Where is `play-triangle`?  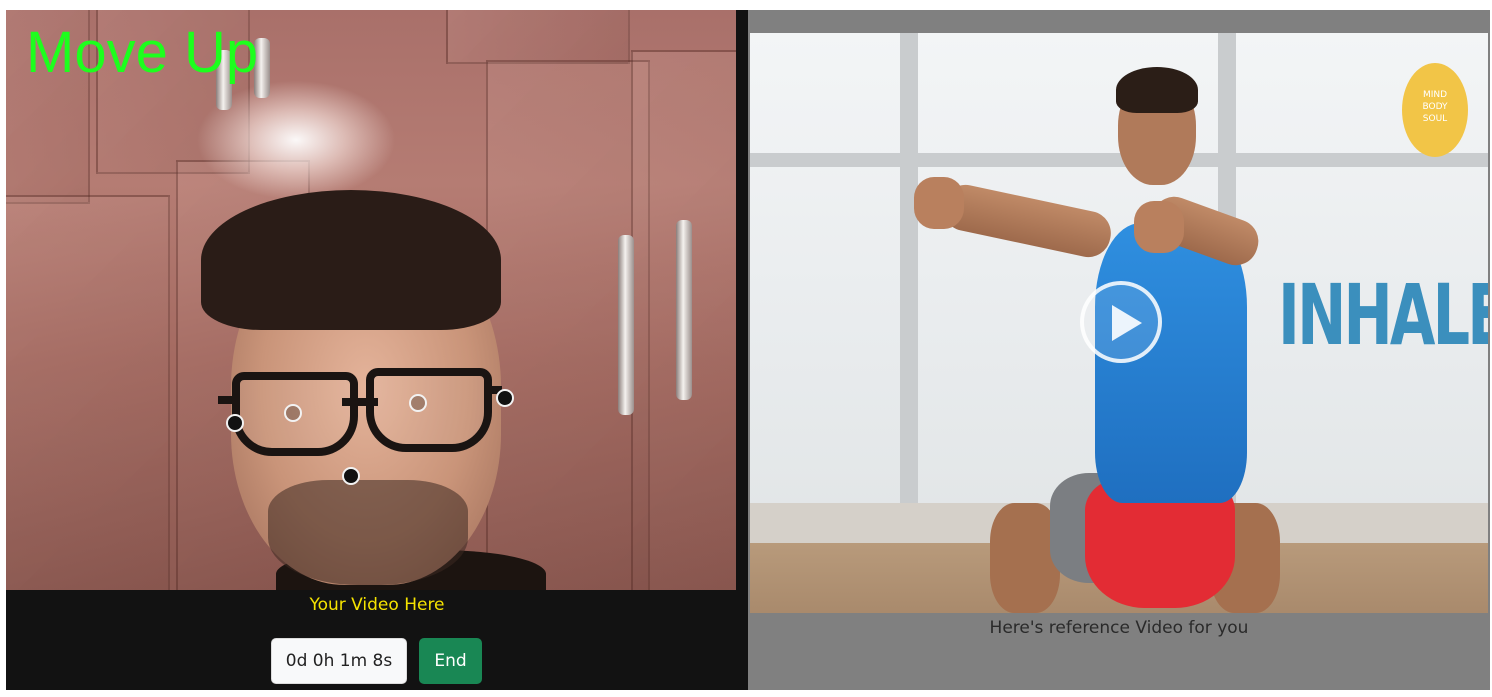 play-triangle is located at coordinates (1127, 323).